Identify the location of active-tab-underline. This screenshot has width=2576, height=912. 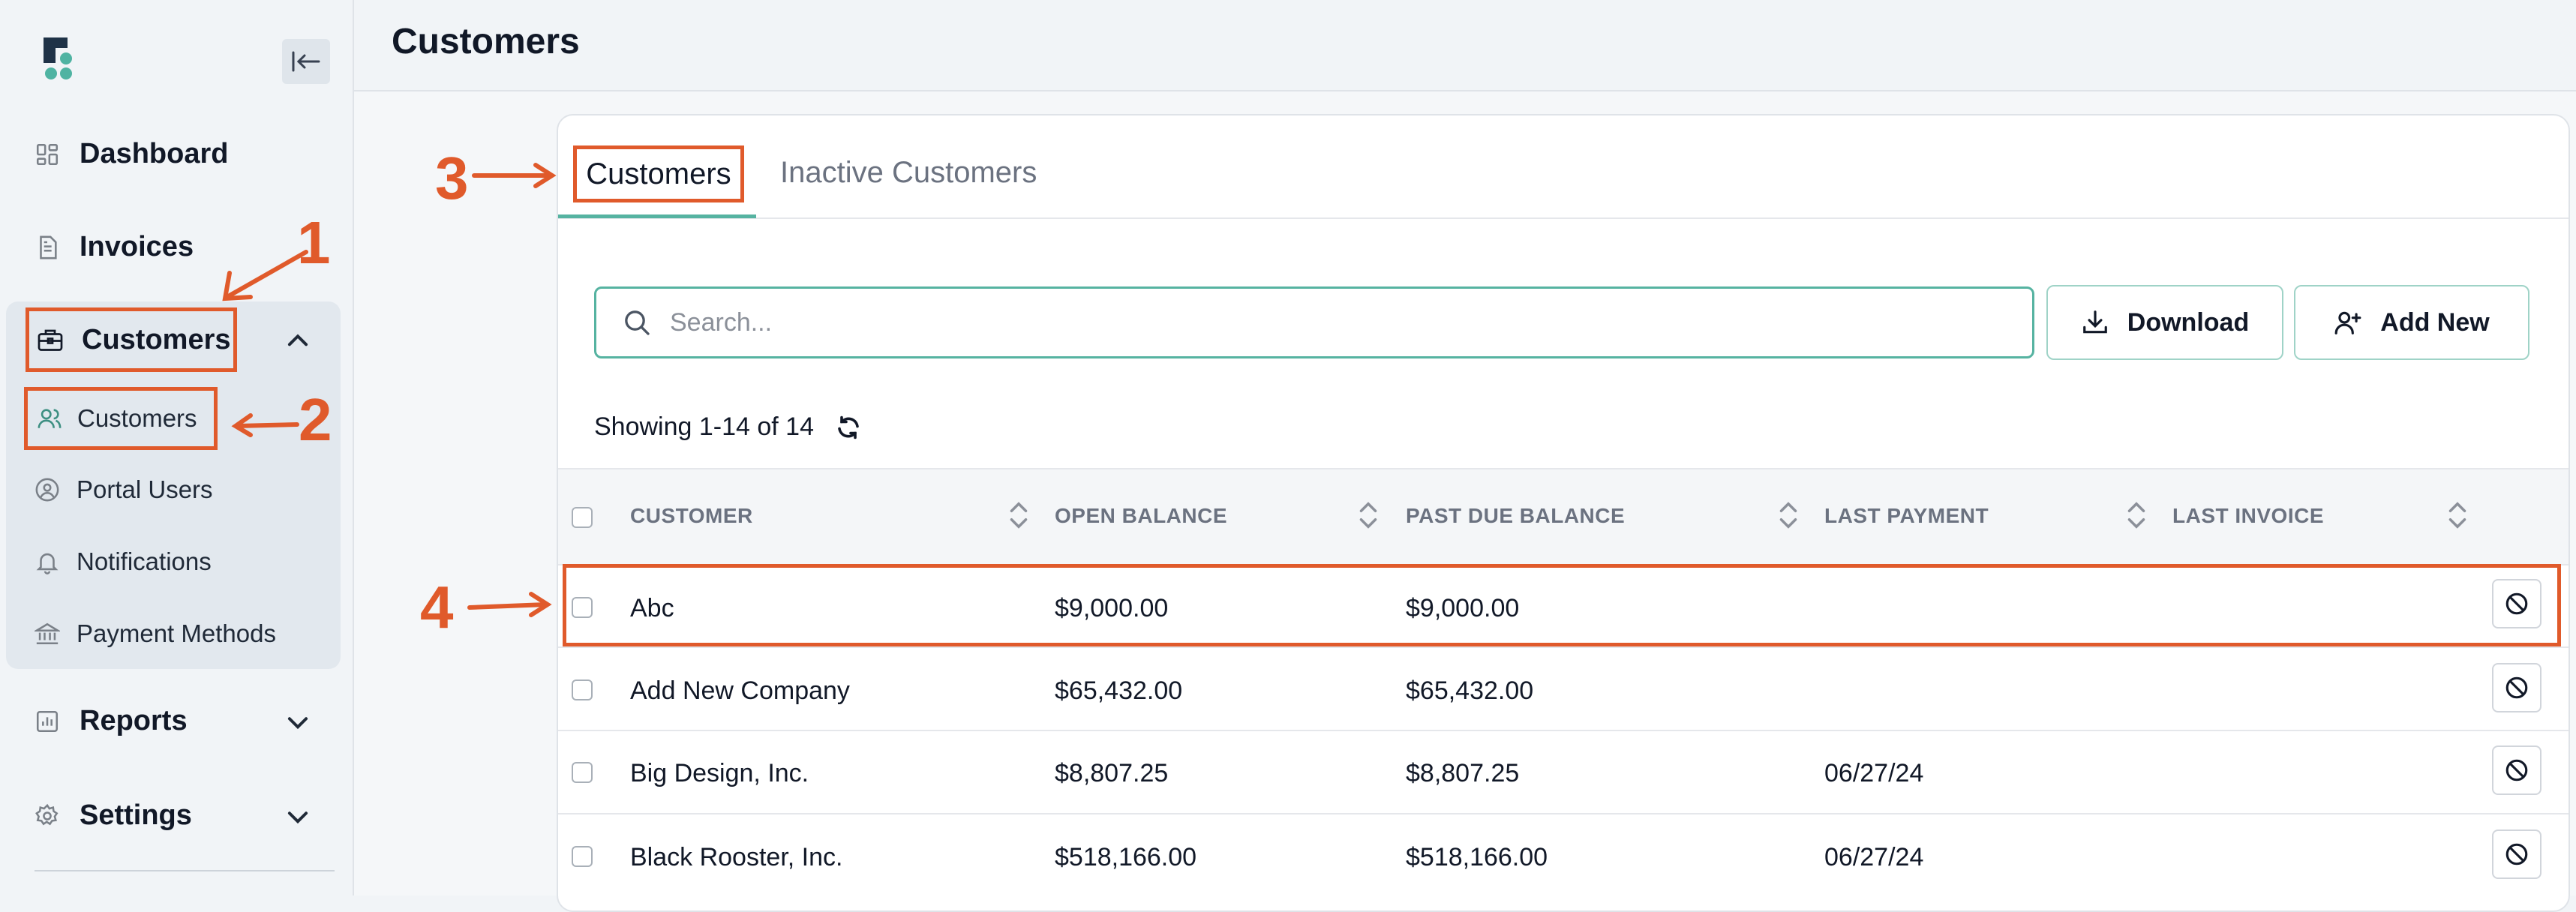
(657, 216).